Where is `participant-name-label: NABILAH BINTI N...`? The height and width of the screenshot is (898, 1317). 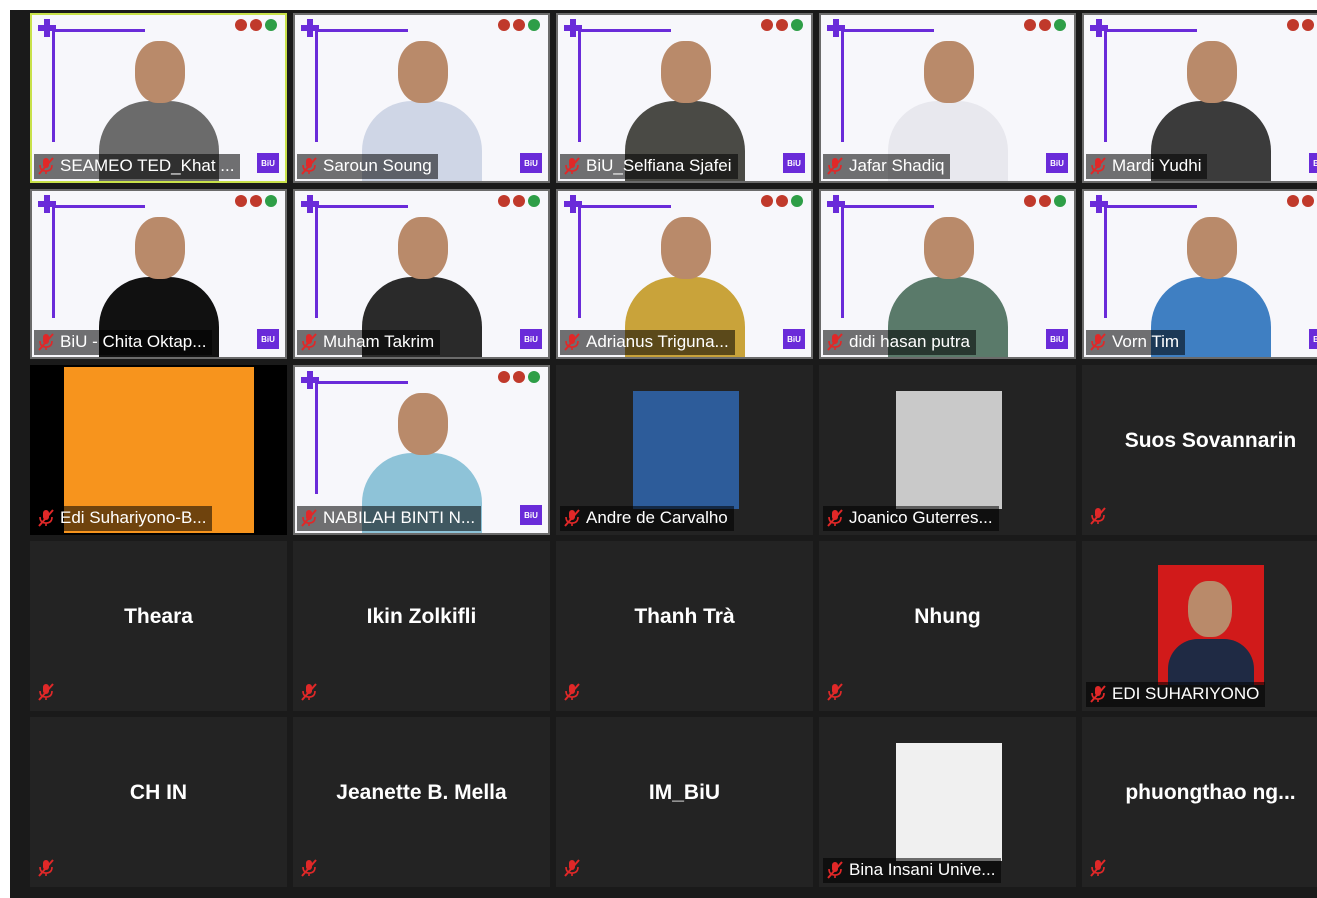
participant-name-label: NABILAH BINTI N... is located at coordinates (389, 518).